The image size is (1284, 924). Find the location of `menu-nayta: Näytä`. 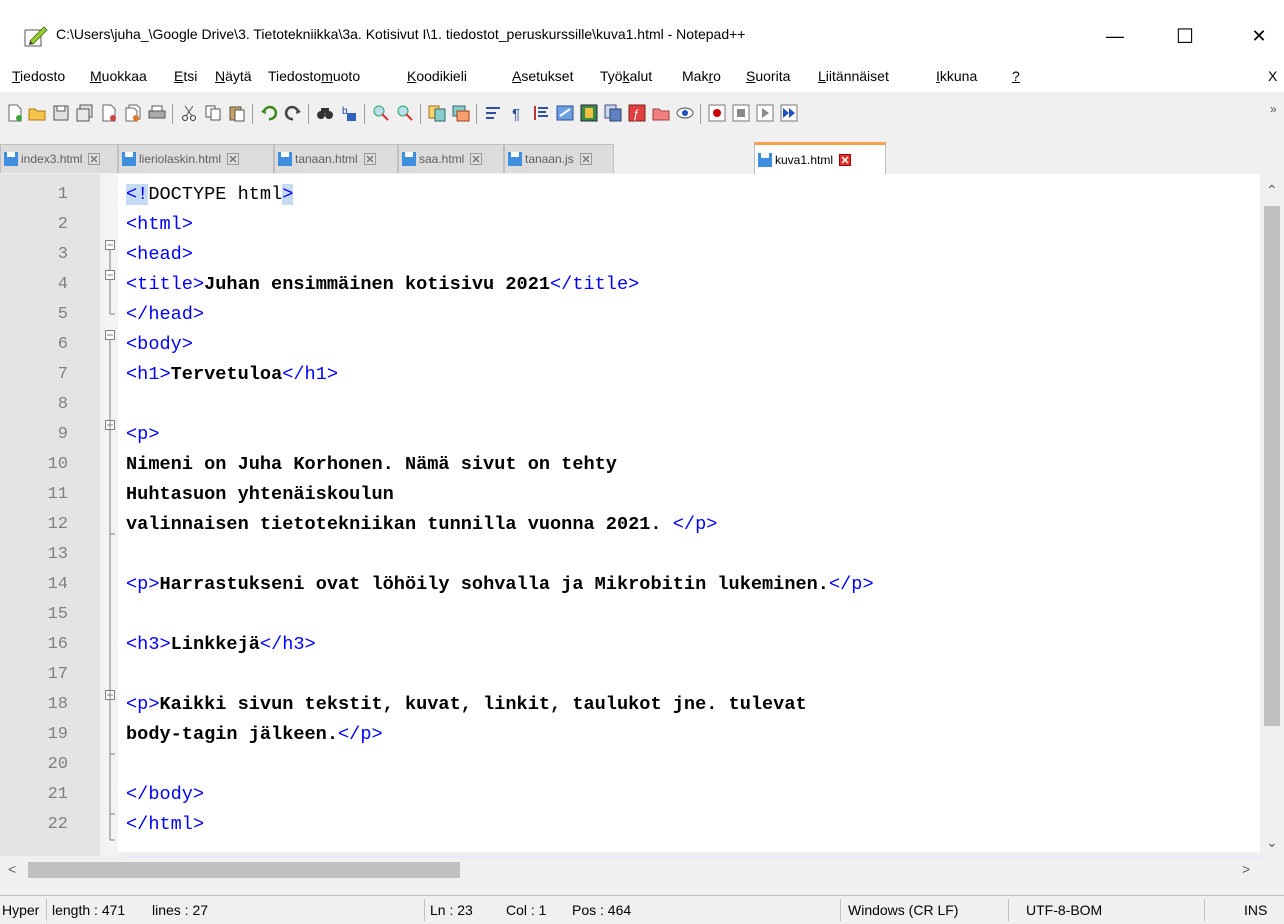

menu-nayta: Näytä is located at coordinates (233, 76).